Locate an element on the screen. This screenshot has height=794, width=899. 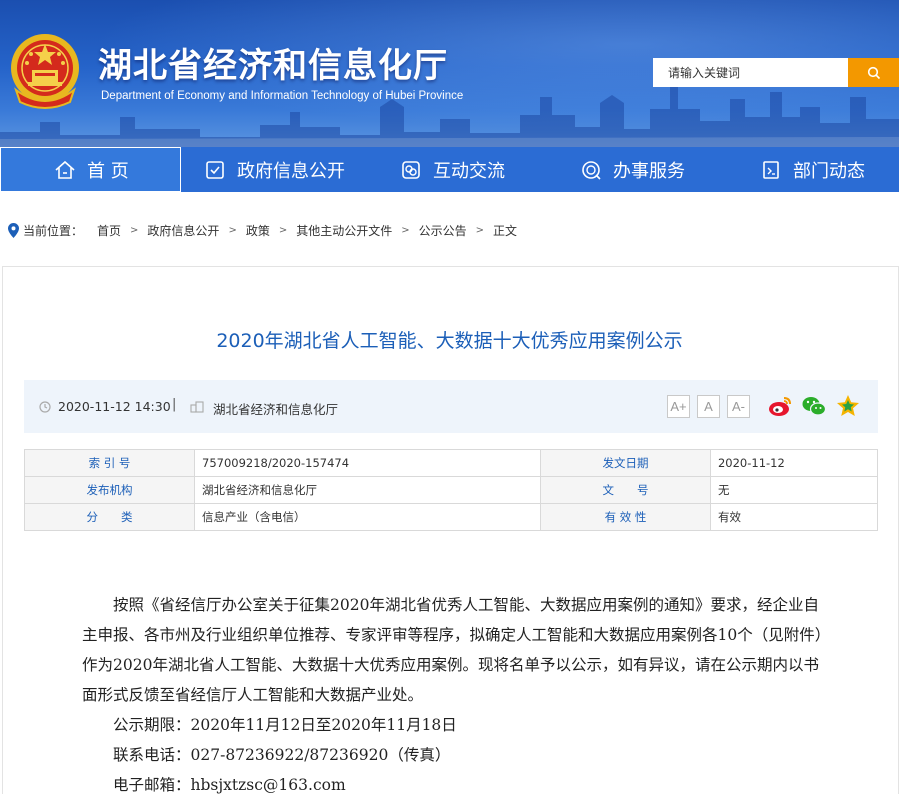
breadcrumb-current: 正文 is located at coordinates (505, 230).